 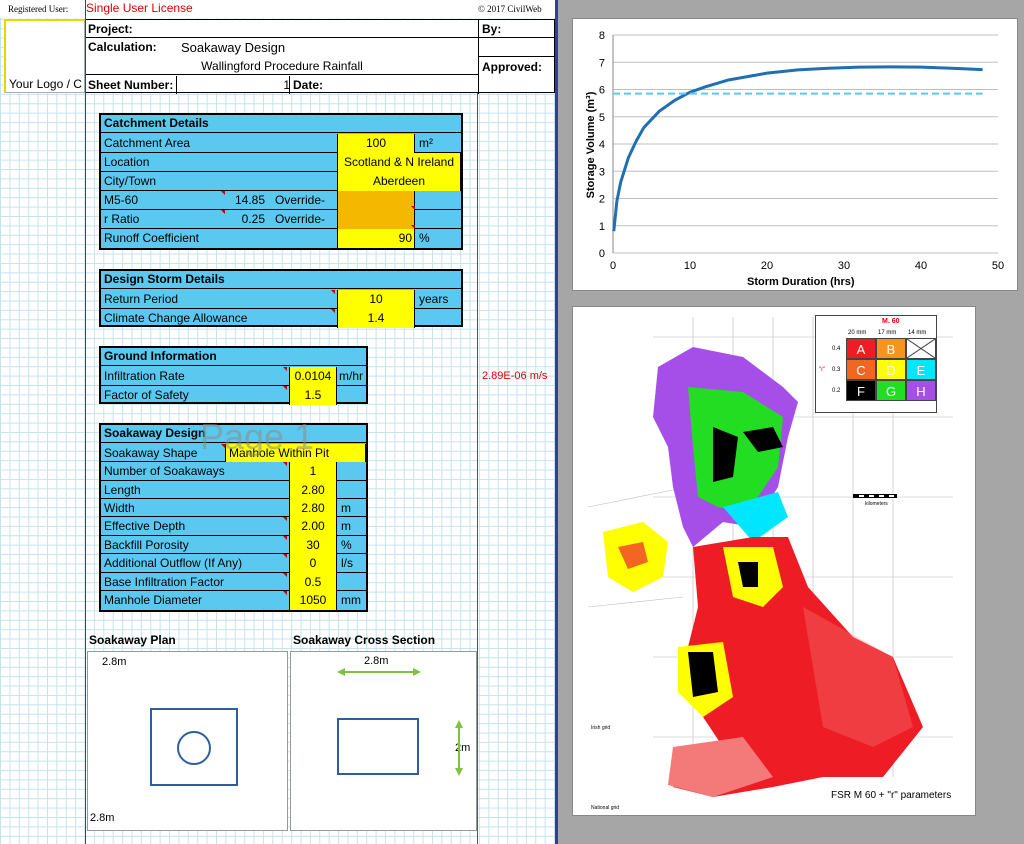 I want to click on legend-col: 14 mm, so click(x=917, y=333).